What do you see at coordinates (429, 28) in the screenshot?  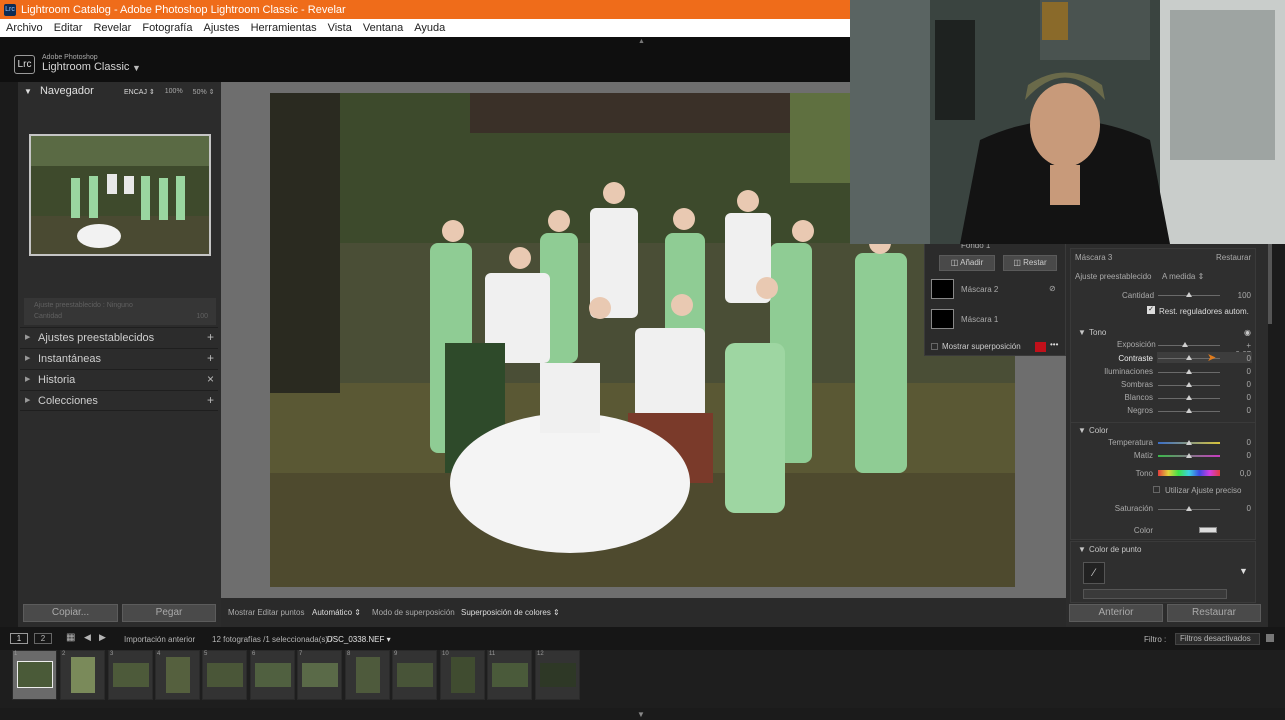 I see `menu-ayuda: Ayuda` at bounding box center [429, 28].